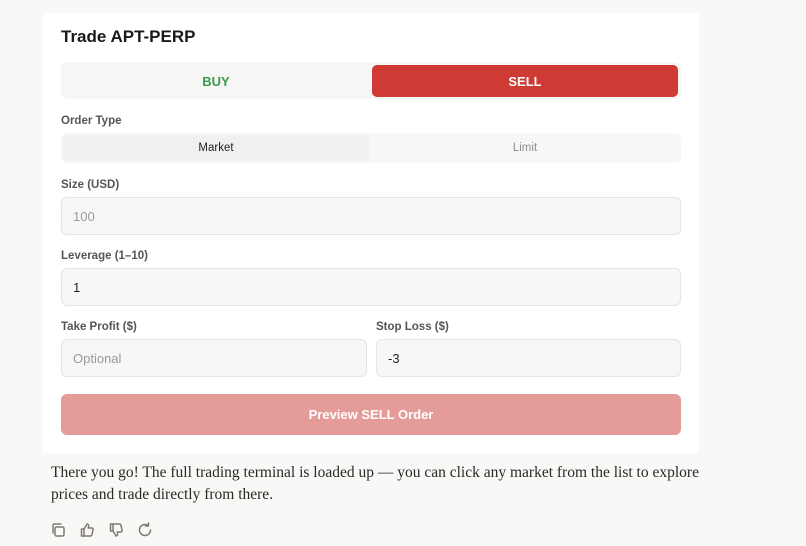 This screenshot has width=806, height=546. What do you see at coordinates (145, 530) in the screenshot?
I see `retry-icon` at bounding box center [145, 530].